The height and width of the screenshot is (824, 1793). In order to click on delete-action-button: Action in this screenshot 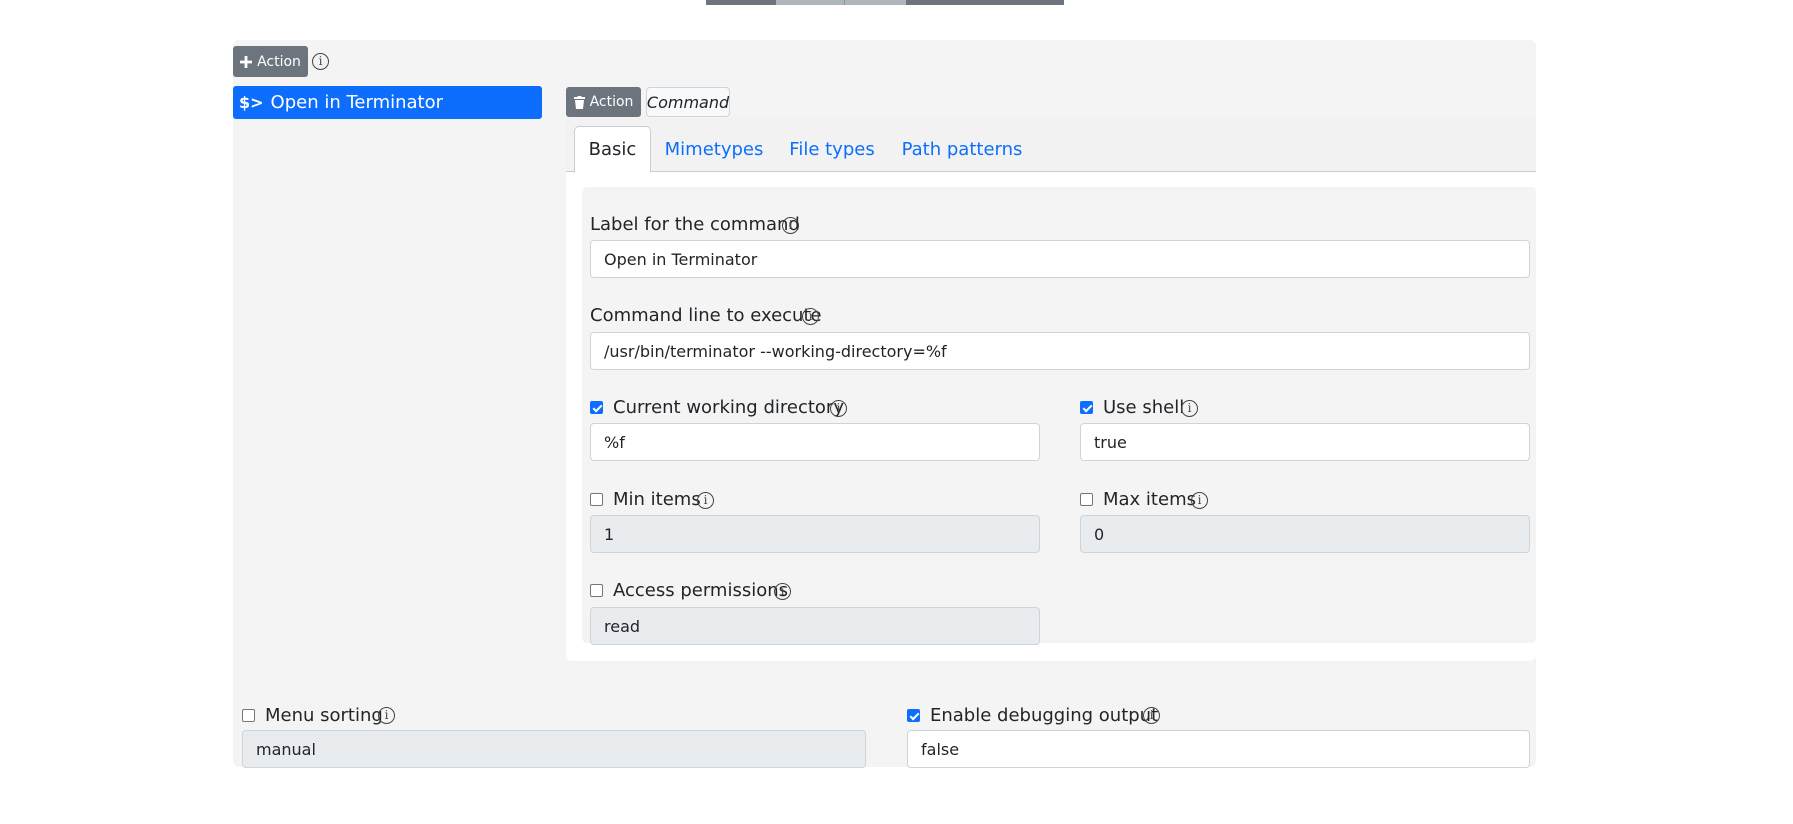, I will do `click(603, 102)`.